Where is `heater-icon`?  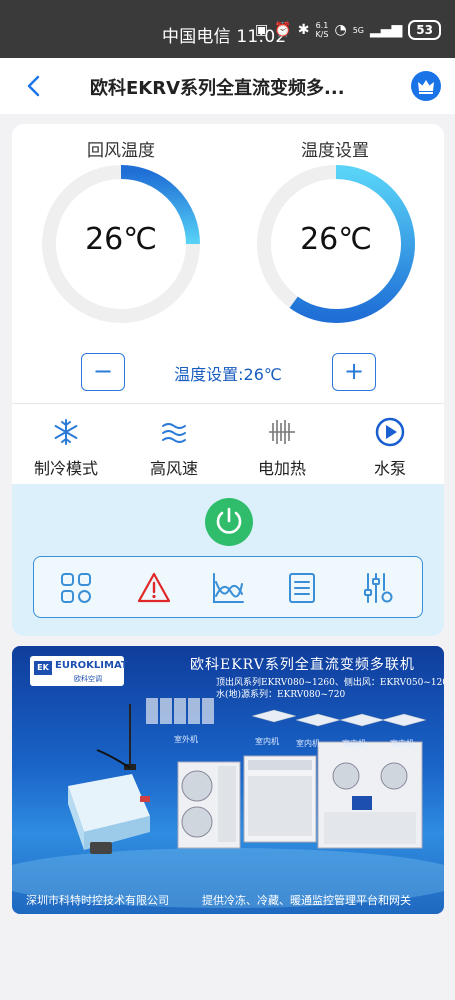
heater-icon is located at coordinates (282, 432).